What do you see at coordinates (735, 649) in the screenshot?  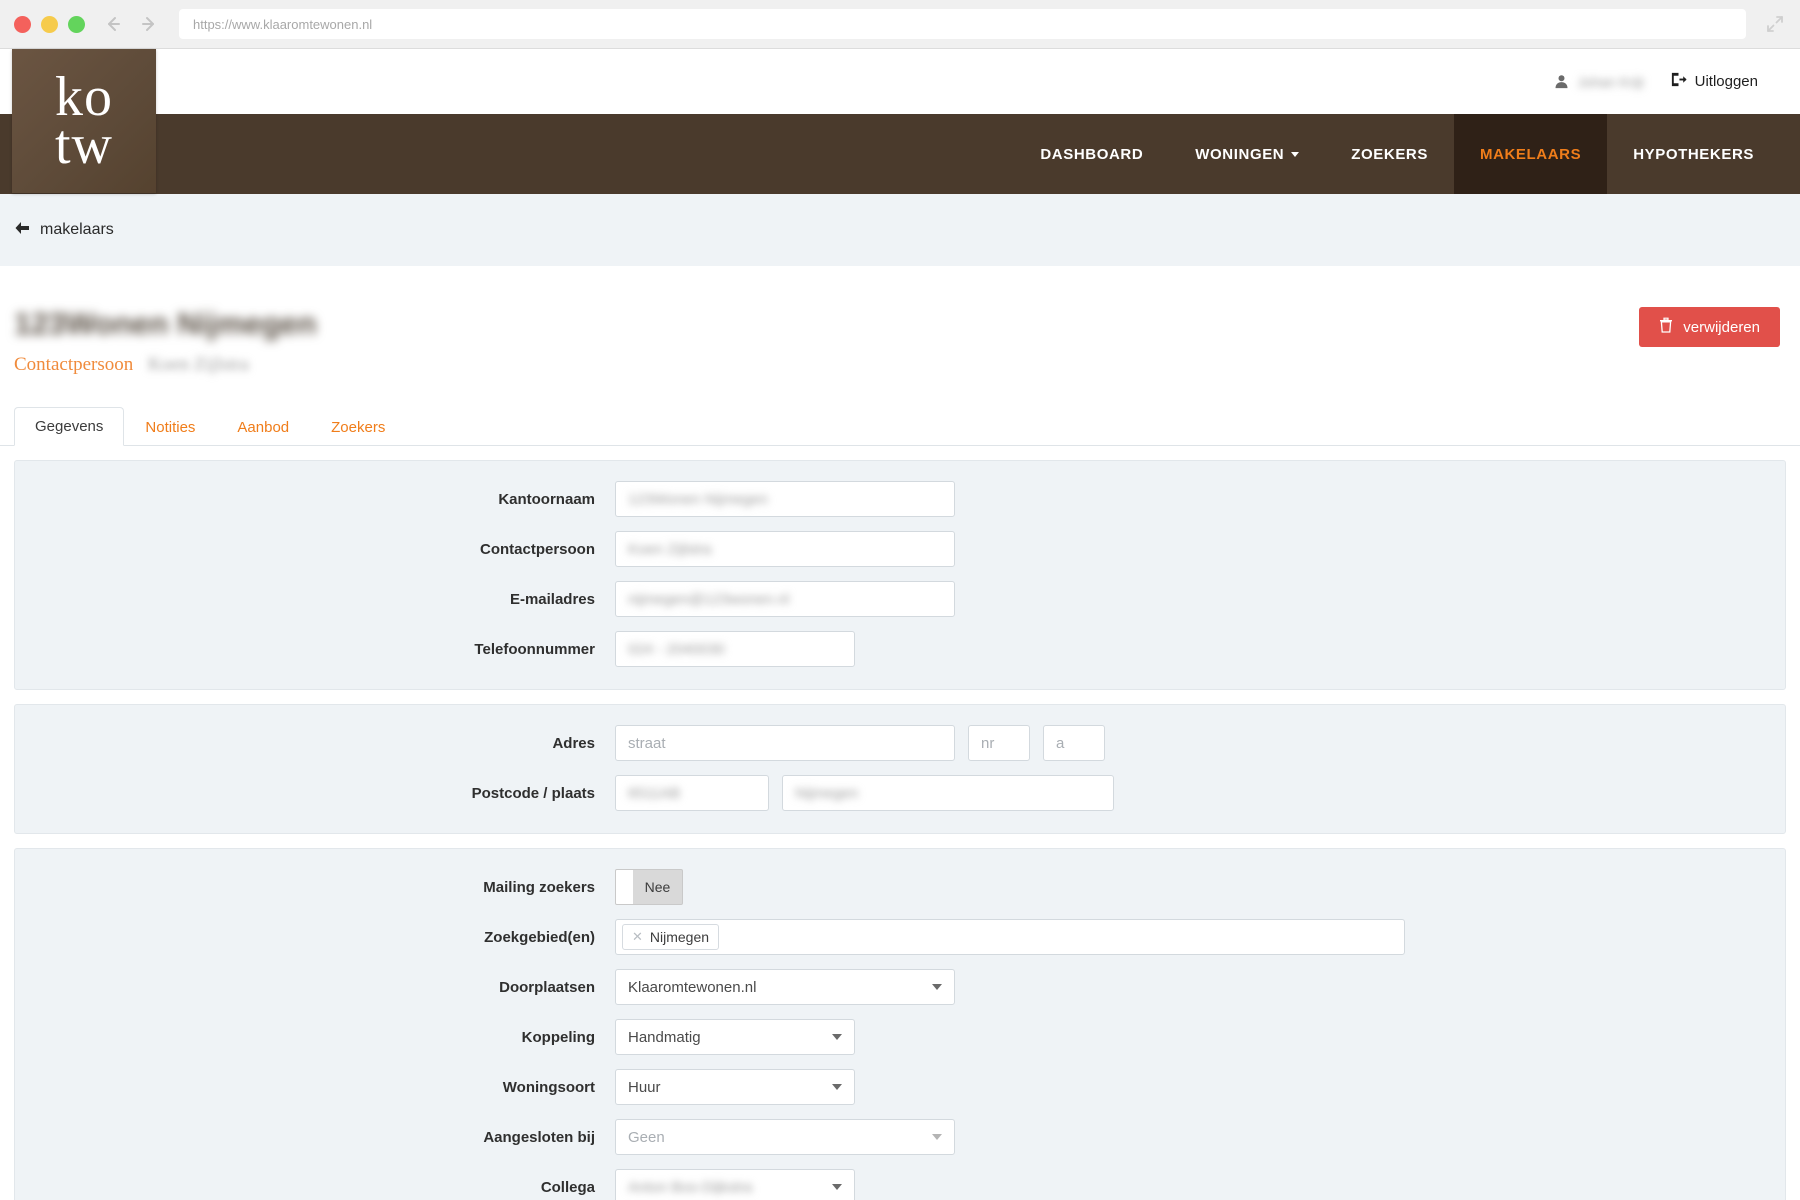 I see `input-telefoon: 024 - 2040030` at bounding box center [735, 649].